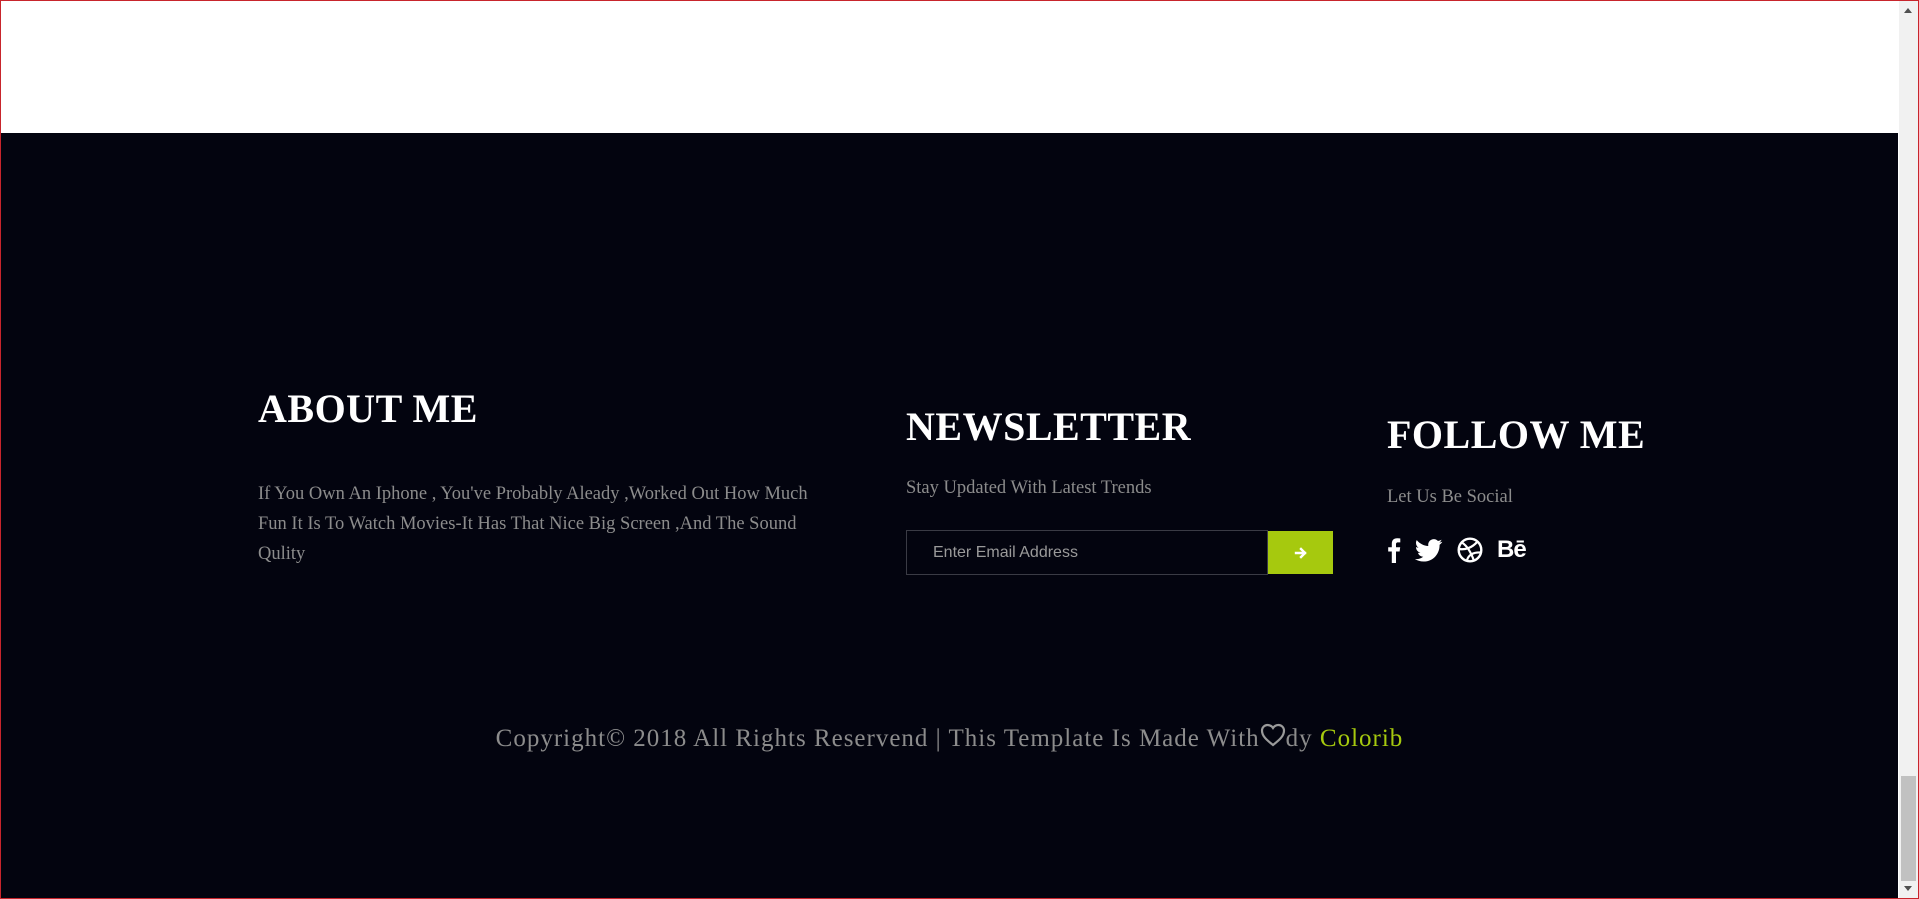  I want to click on subscribe-button, so click(1300, 552).